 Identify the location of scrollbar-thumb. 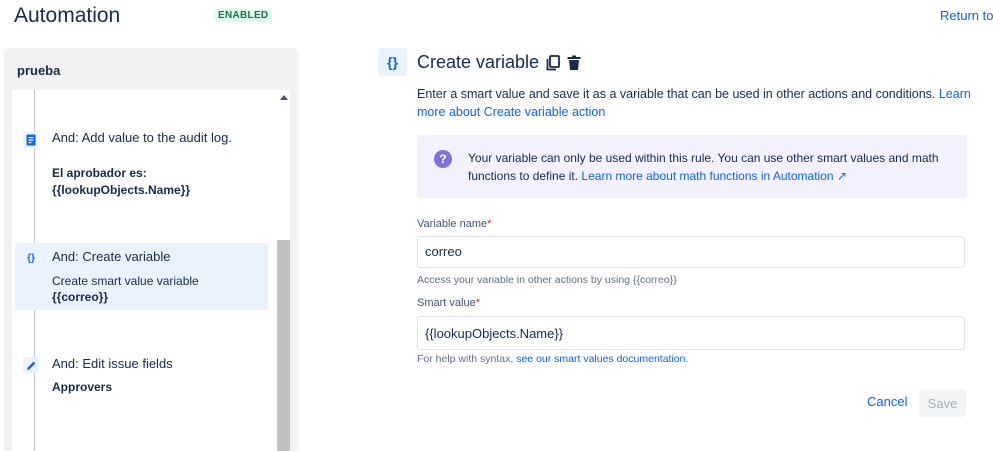
(283, 345).